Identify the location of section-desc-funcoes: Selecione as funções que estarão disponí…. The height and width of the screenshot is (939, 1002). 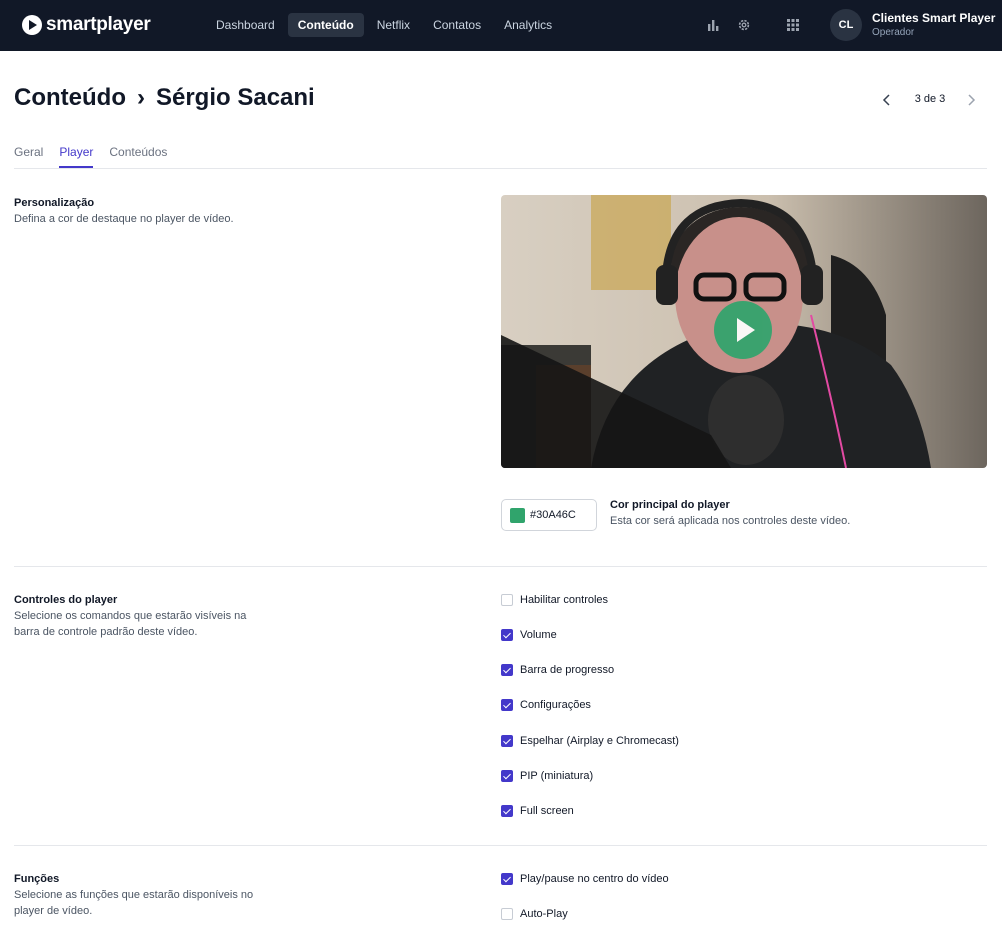
(134, 903).